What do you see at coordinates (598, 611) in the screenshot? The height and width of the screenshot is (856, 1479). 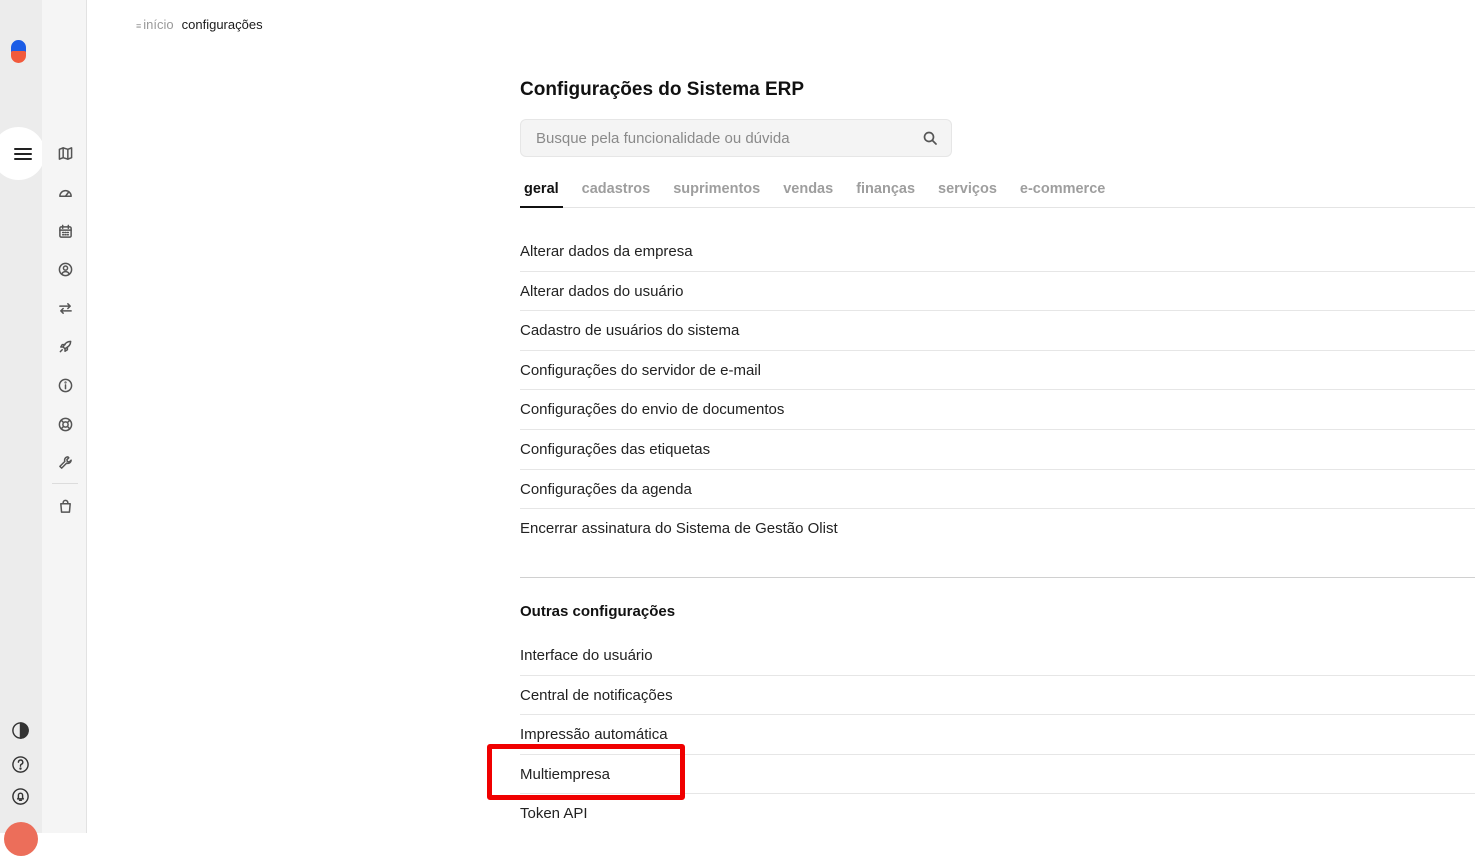 I see `other-settings-title: Outras configurações` at bounding box center [598, 611].